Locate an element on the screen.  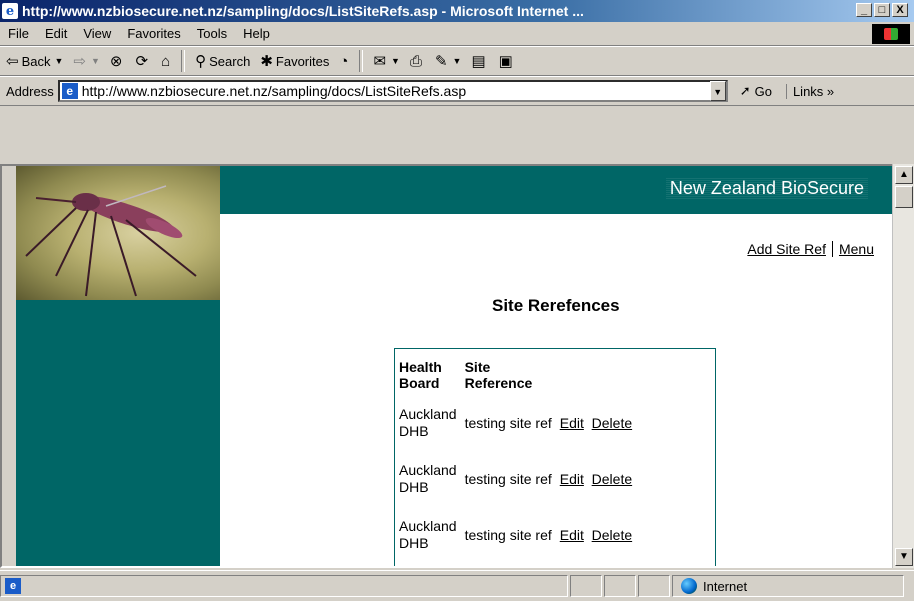
history-button: ◔ is located at coordinates (345, 61).